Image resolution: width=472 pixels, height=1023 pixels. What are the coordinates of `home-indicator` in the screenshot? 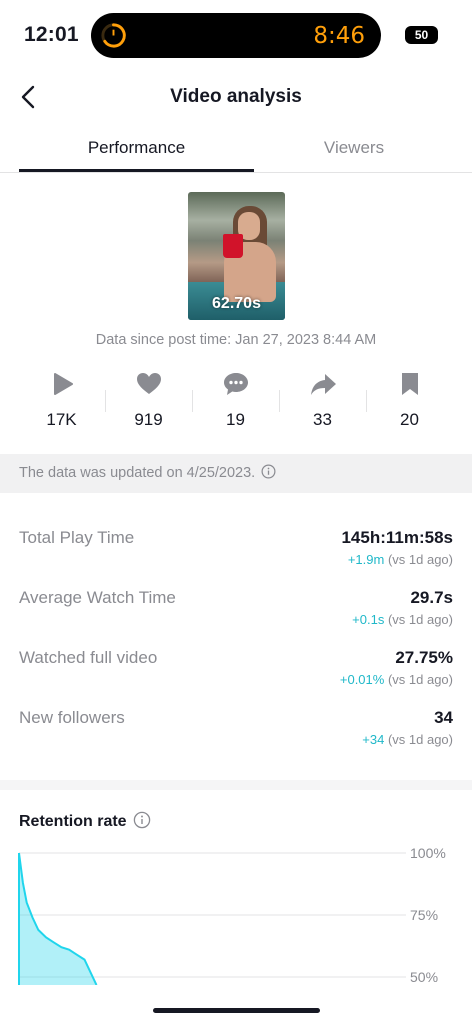 It's located at (236, 1010).